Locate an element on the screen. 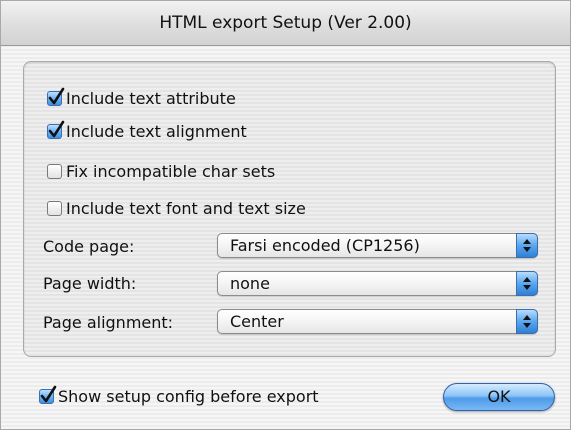 This screenshot has height=430, width=571. page-width-label: Page width: is located at coordinates (90, 283).